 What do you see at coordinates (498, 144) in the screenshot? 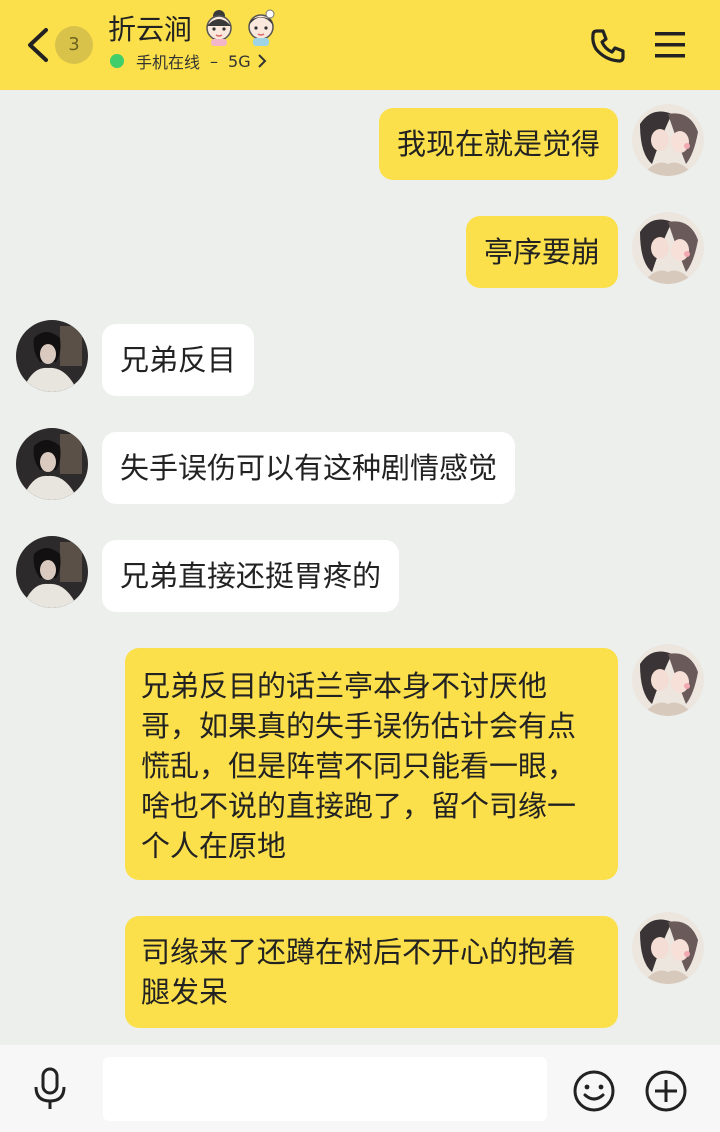
I see `message-bubble: 我现在就是觉得` at bounding box center [498, 144].